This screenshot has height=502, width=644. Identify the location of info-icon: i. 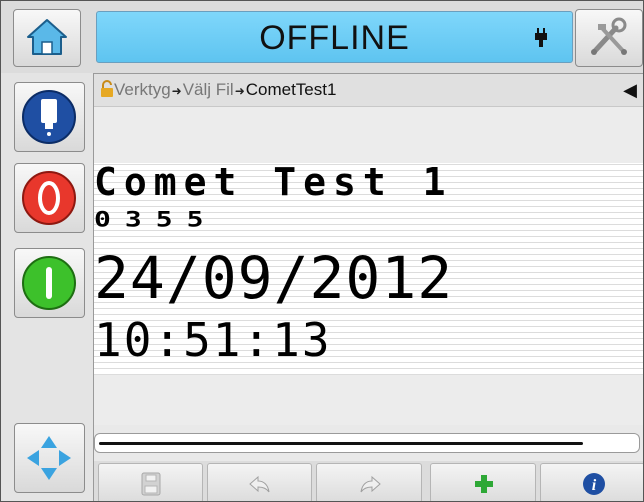
(594, 484).